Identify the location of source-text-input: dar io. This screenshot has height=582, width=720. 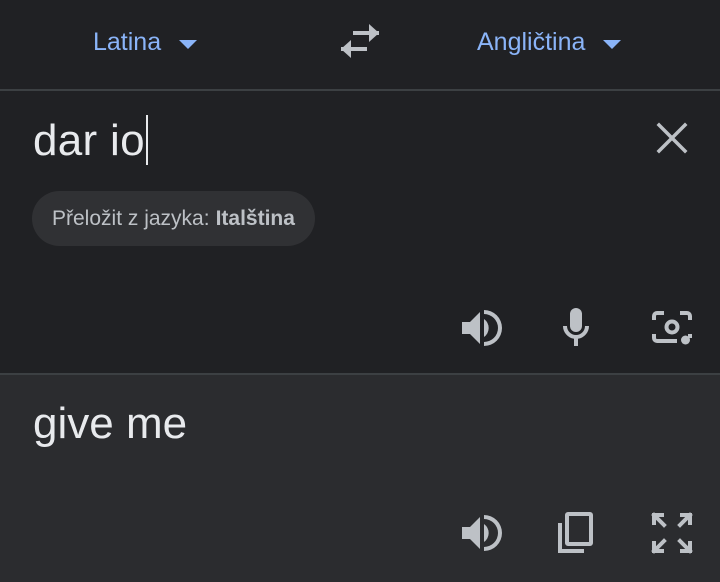
(90, 140).